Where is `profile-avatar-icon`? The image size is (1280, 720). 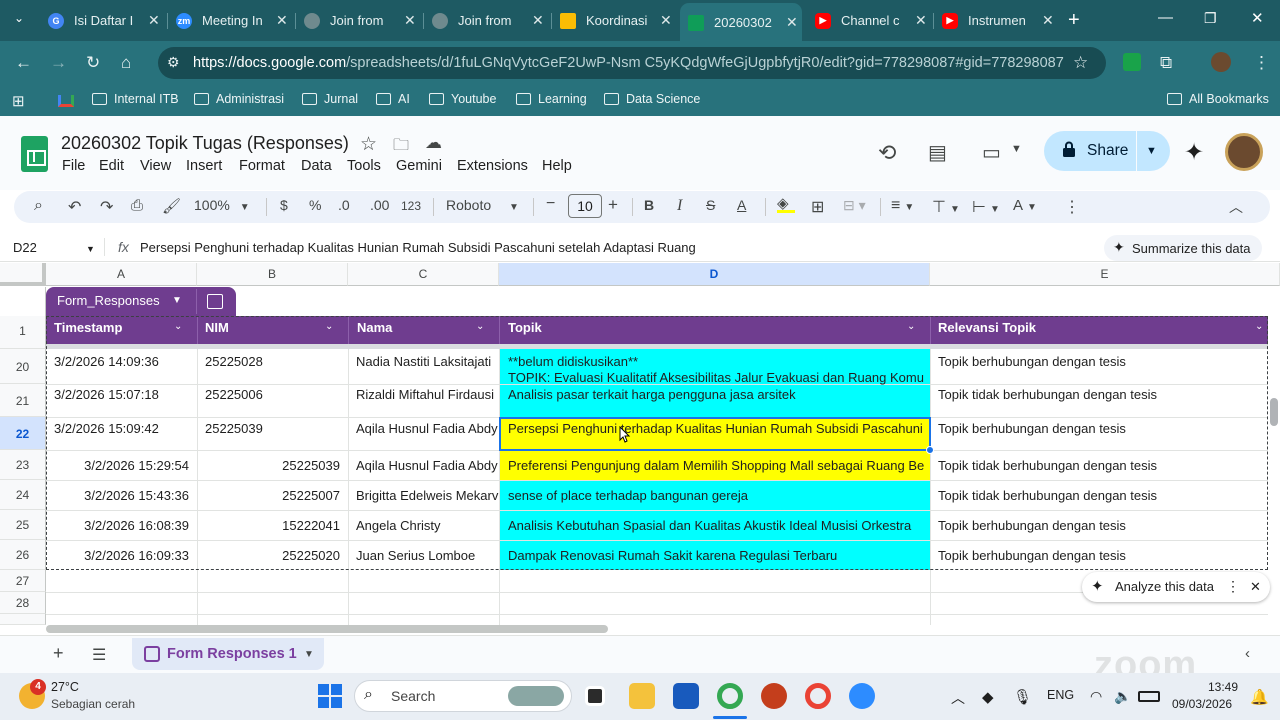
profile-avatar-icon is located at coordinates (1221, 62).